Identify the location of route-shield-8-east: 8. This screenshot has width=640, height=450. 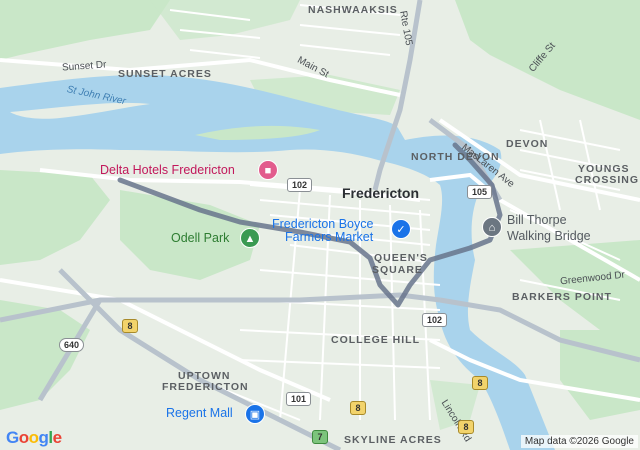
(480, 383).